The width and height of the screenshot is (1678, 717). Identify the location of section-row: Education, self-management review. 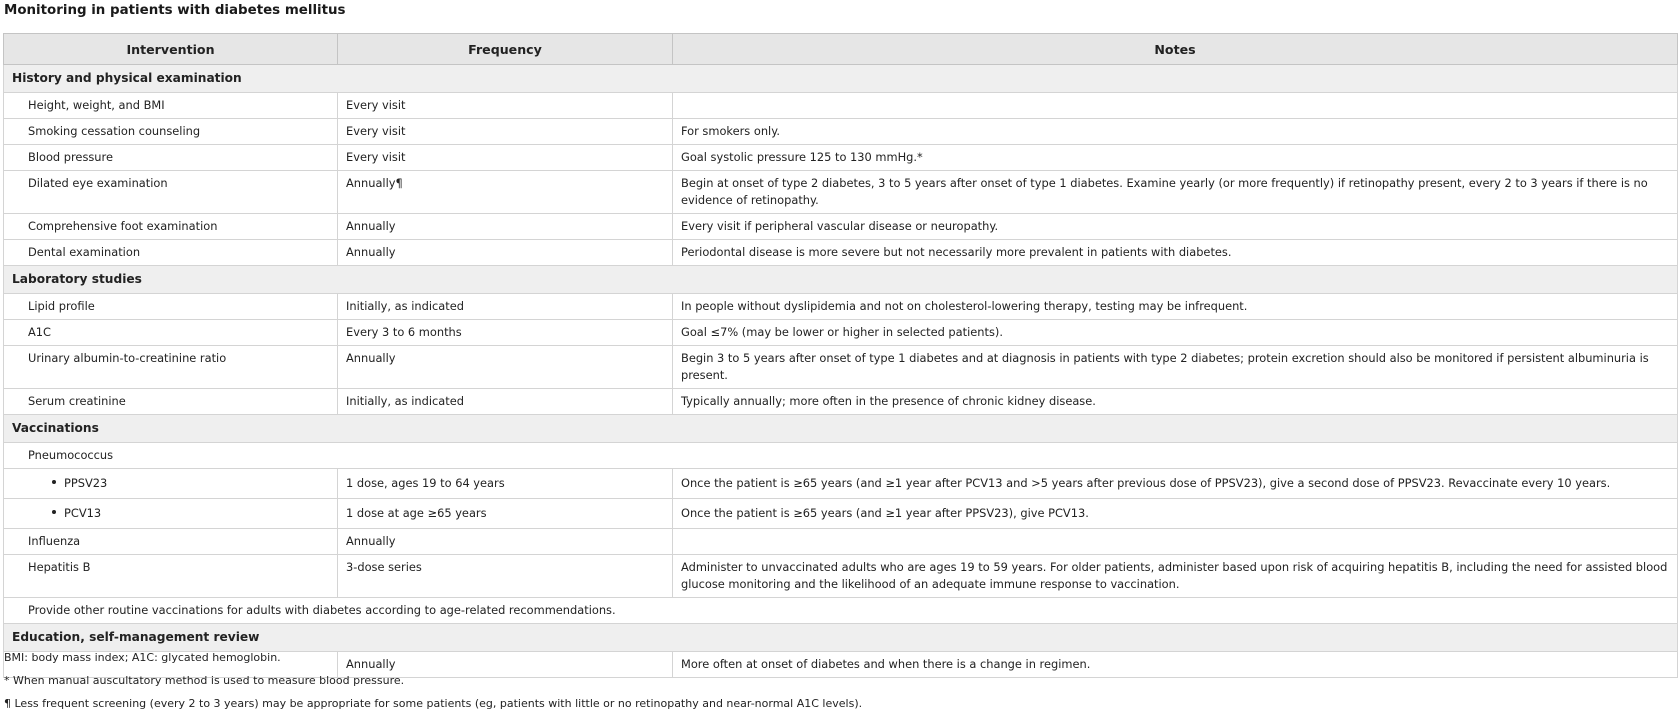
(840, 637).